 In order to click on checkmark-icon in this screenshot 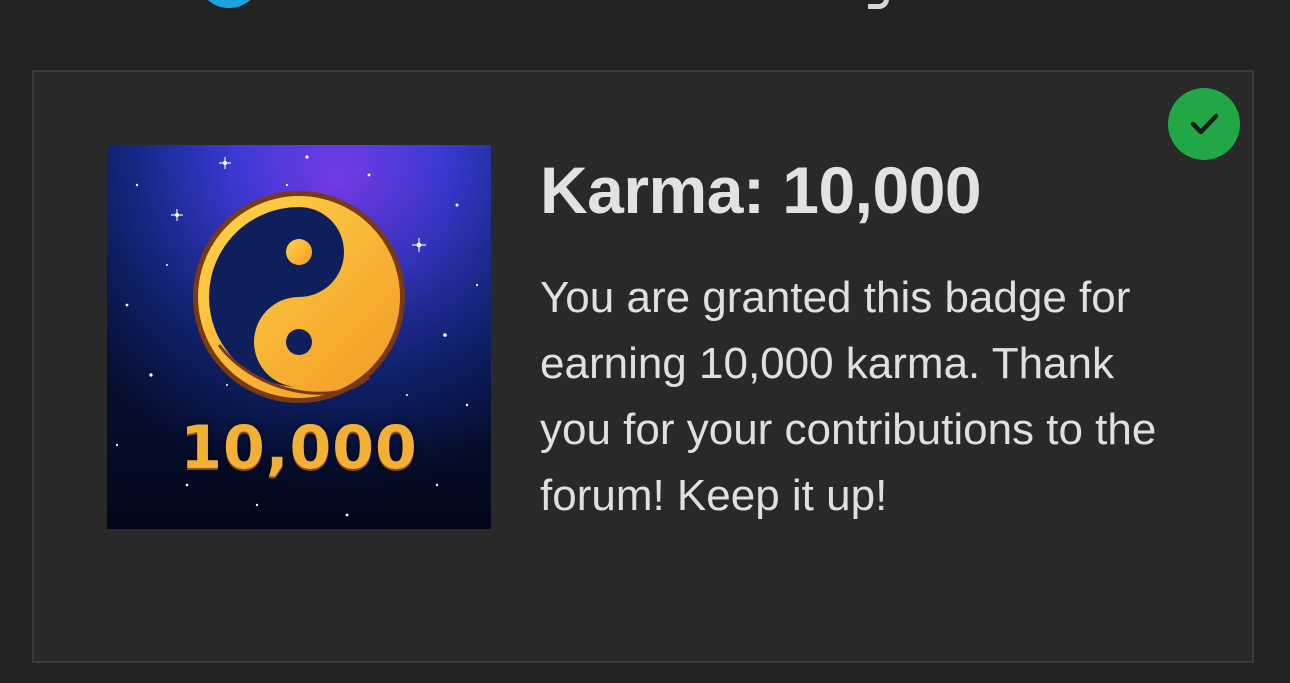, I will do `click(1204, 124)`.